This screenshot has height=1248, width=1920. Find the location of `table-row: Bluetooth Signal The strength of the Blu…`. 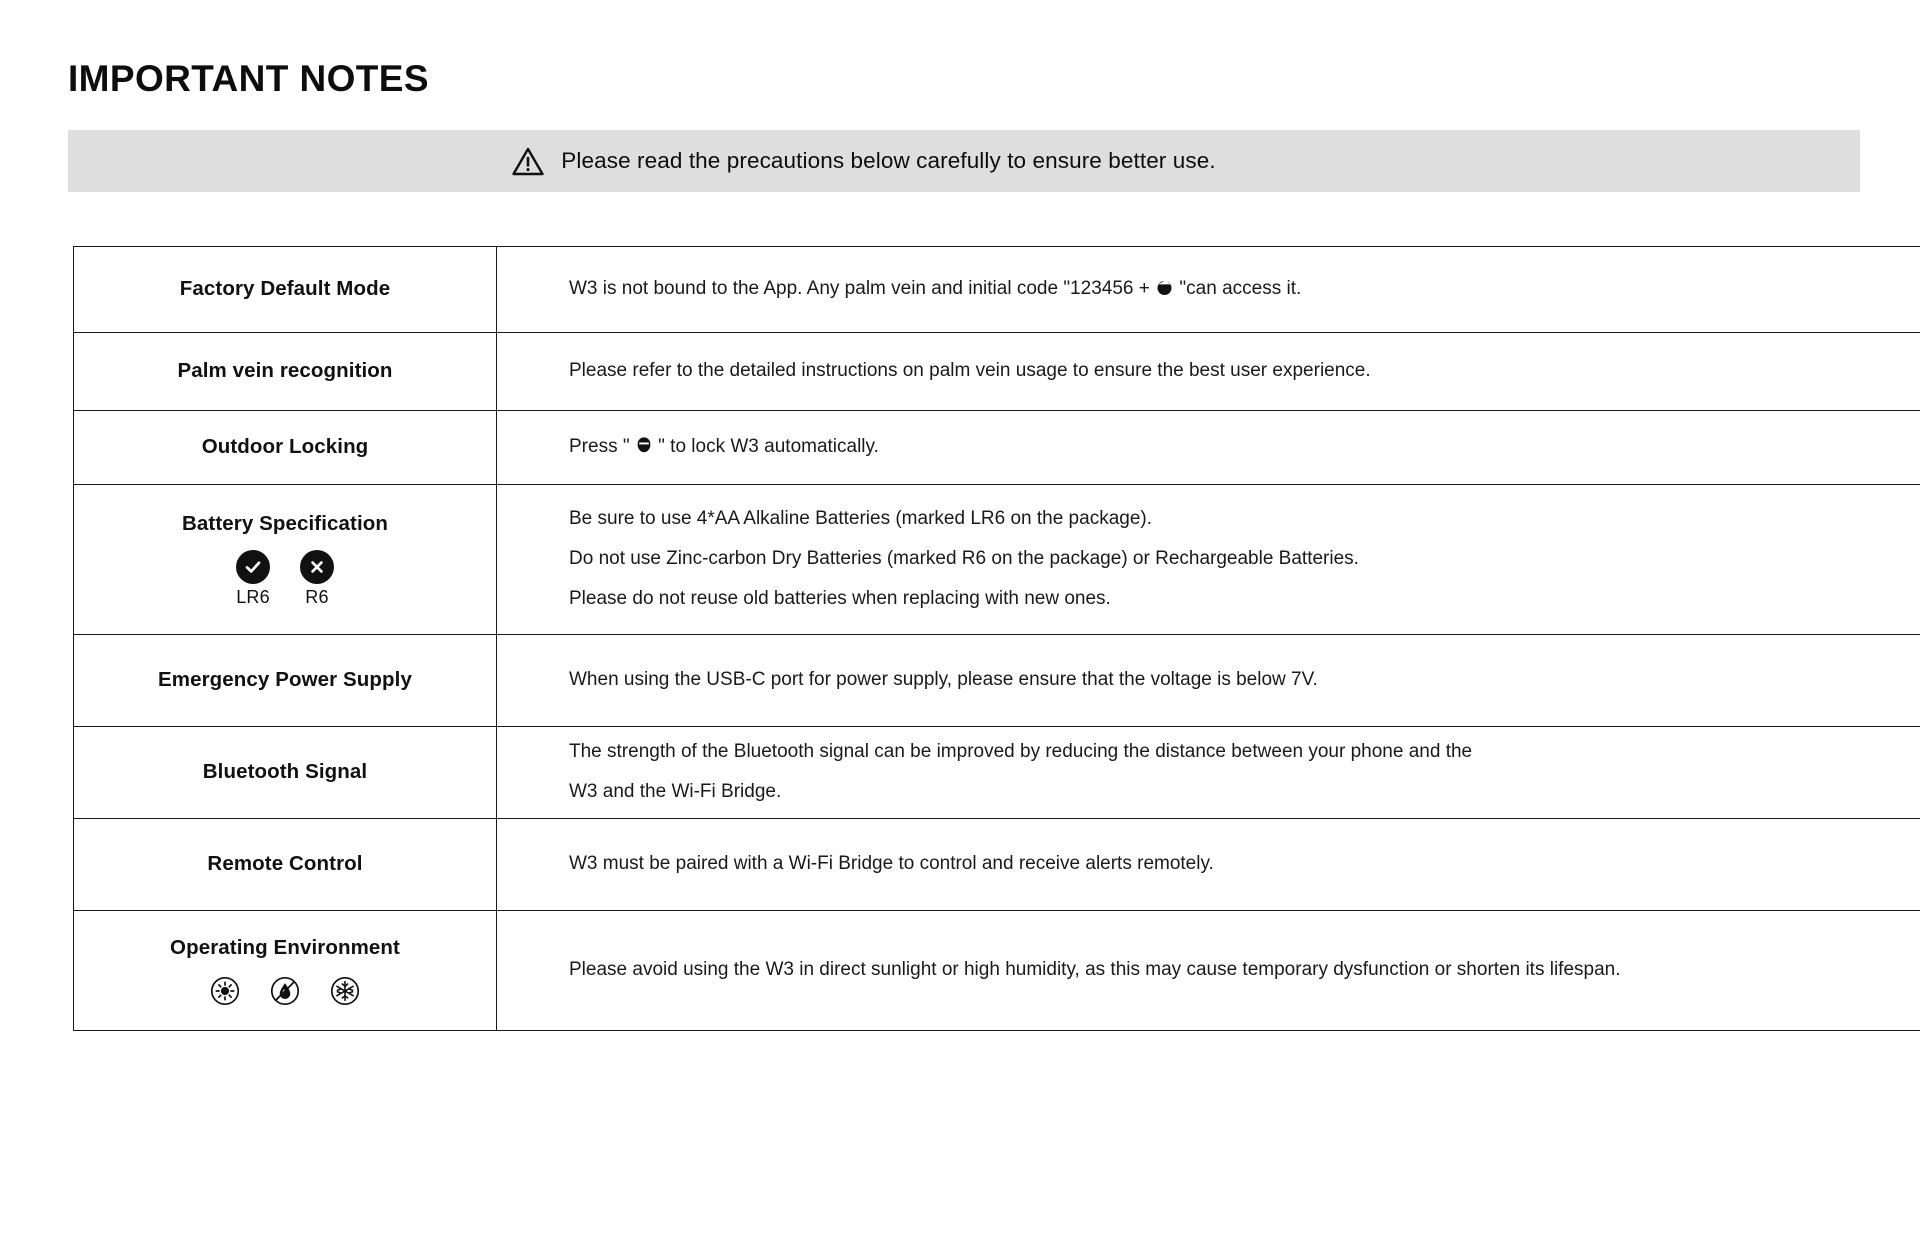

table-row: Bluetooth Signal The strength of the Blu… is located at coordinates (996, 772).